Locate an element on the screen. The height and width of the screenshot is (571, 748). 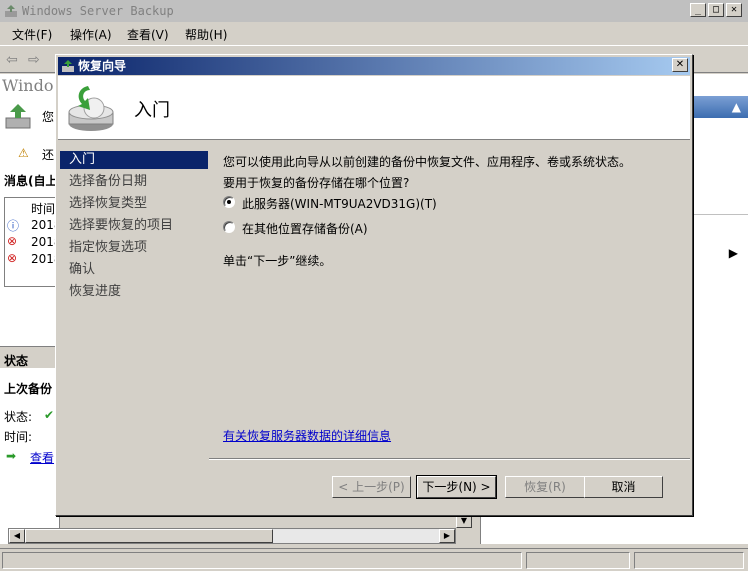
recover-button: 恢复(R) is located at coordinates (545, 487).